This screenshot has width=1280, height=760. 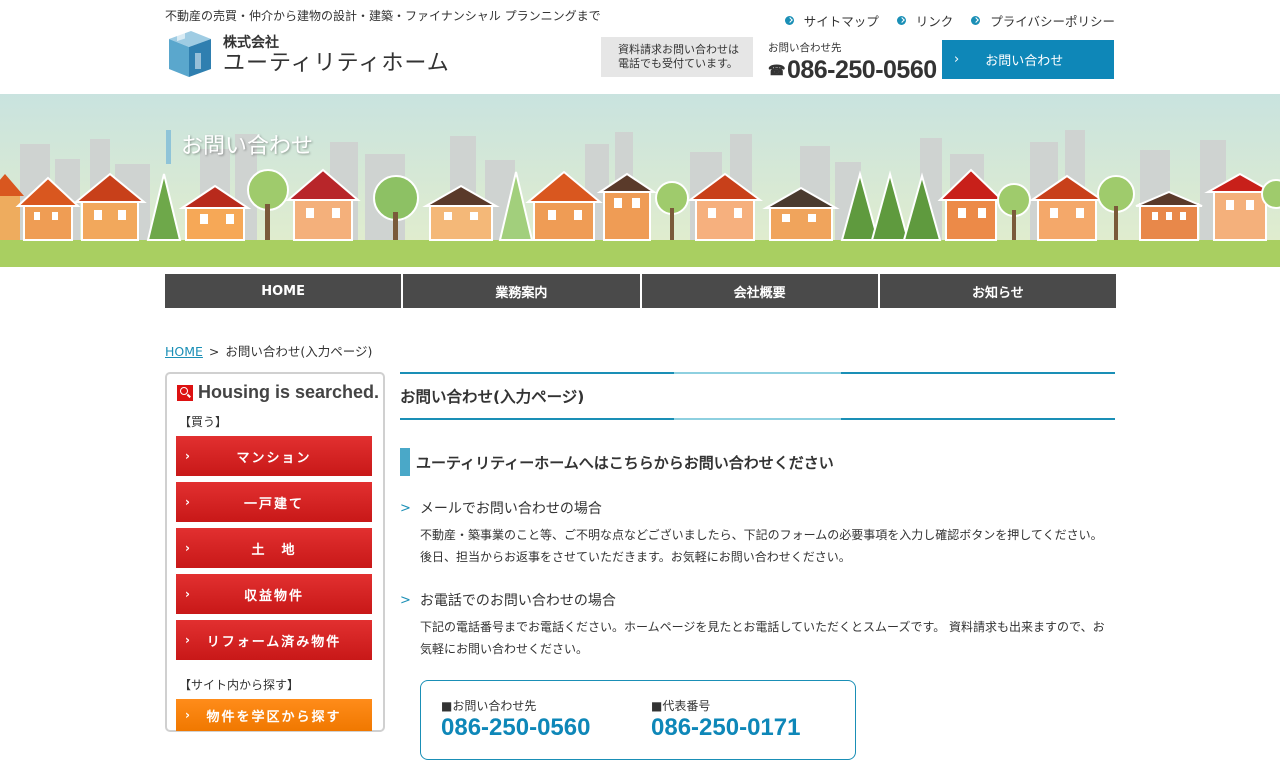 What do you see at coordinates (189, 53) in the screenshot?
I see `logo-box-icon` at bounding box center [189, 53].